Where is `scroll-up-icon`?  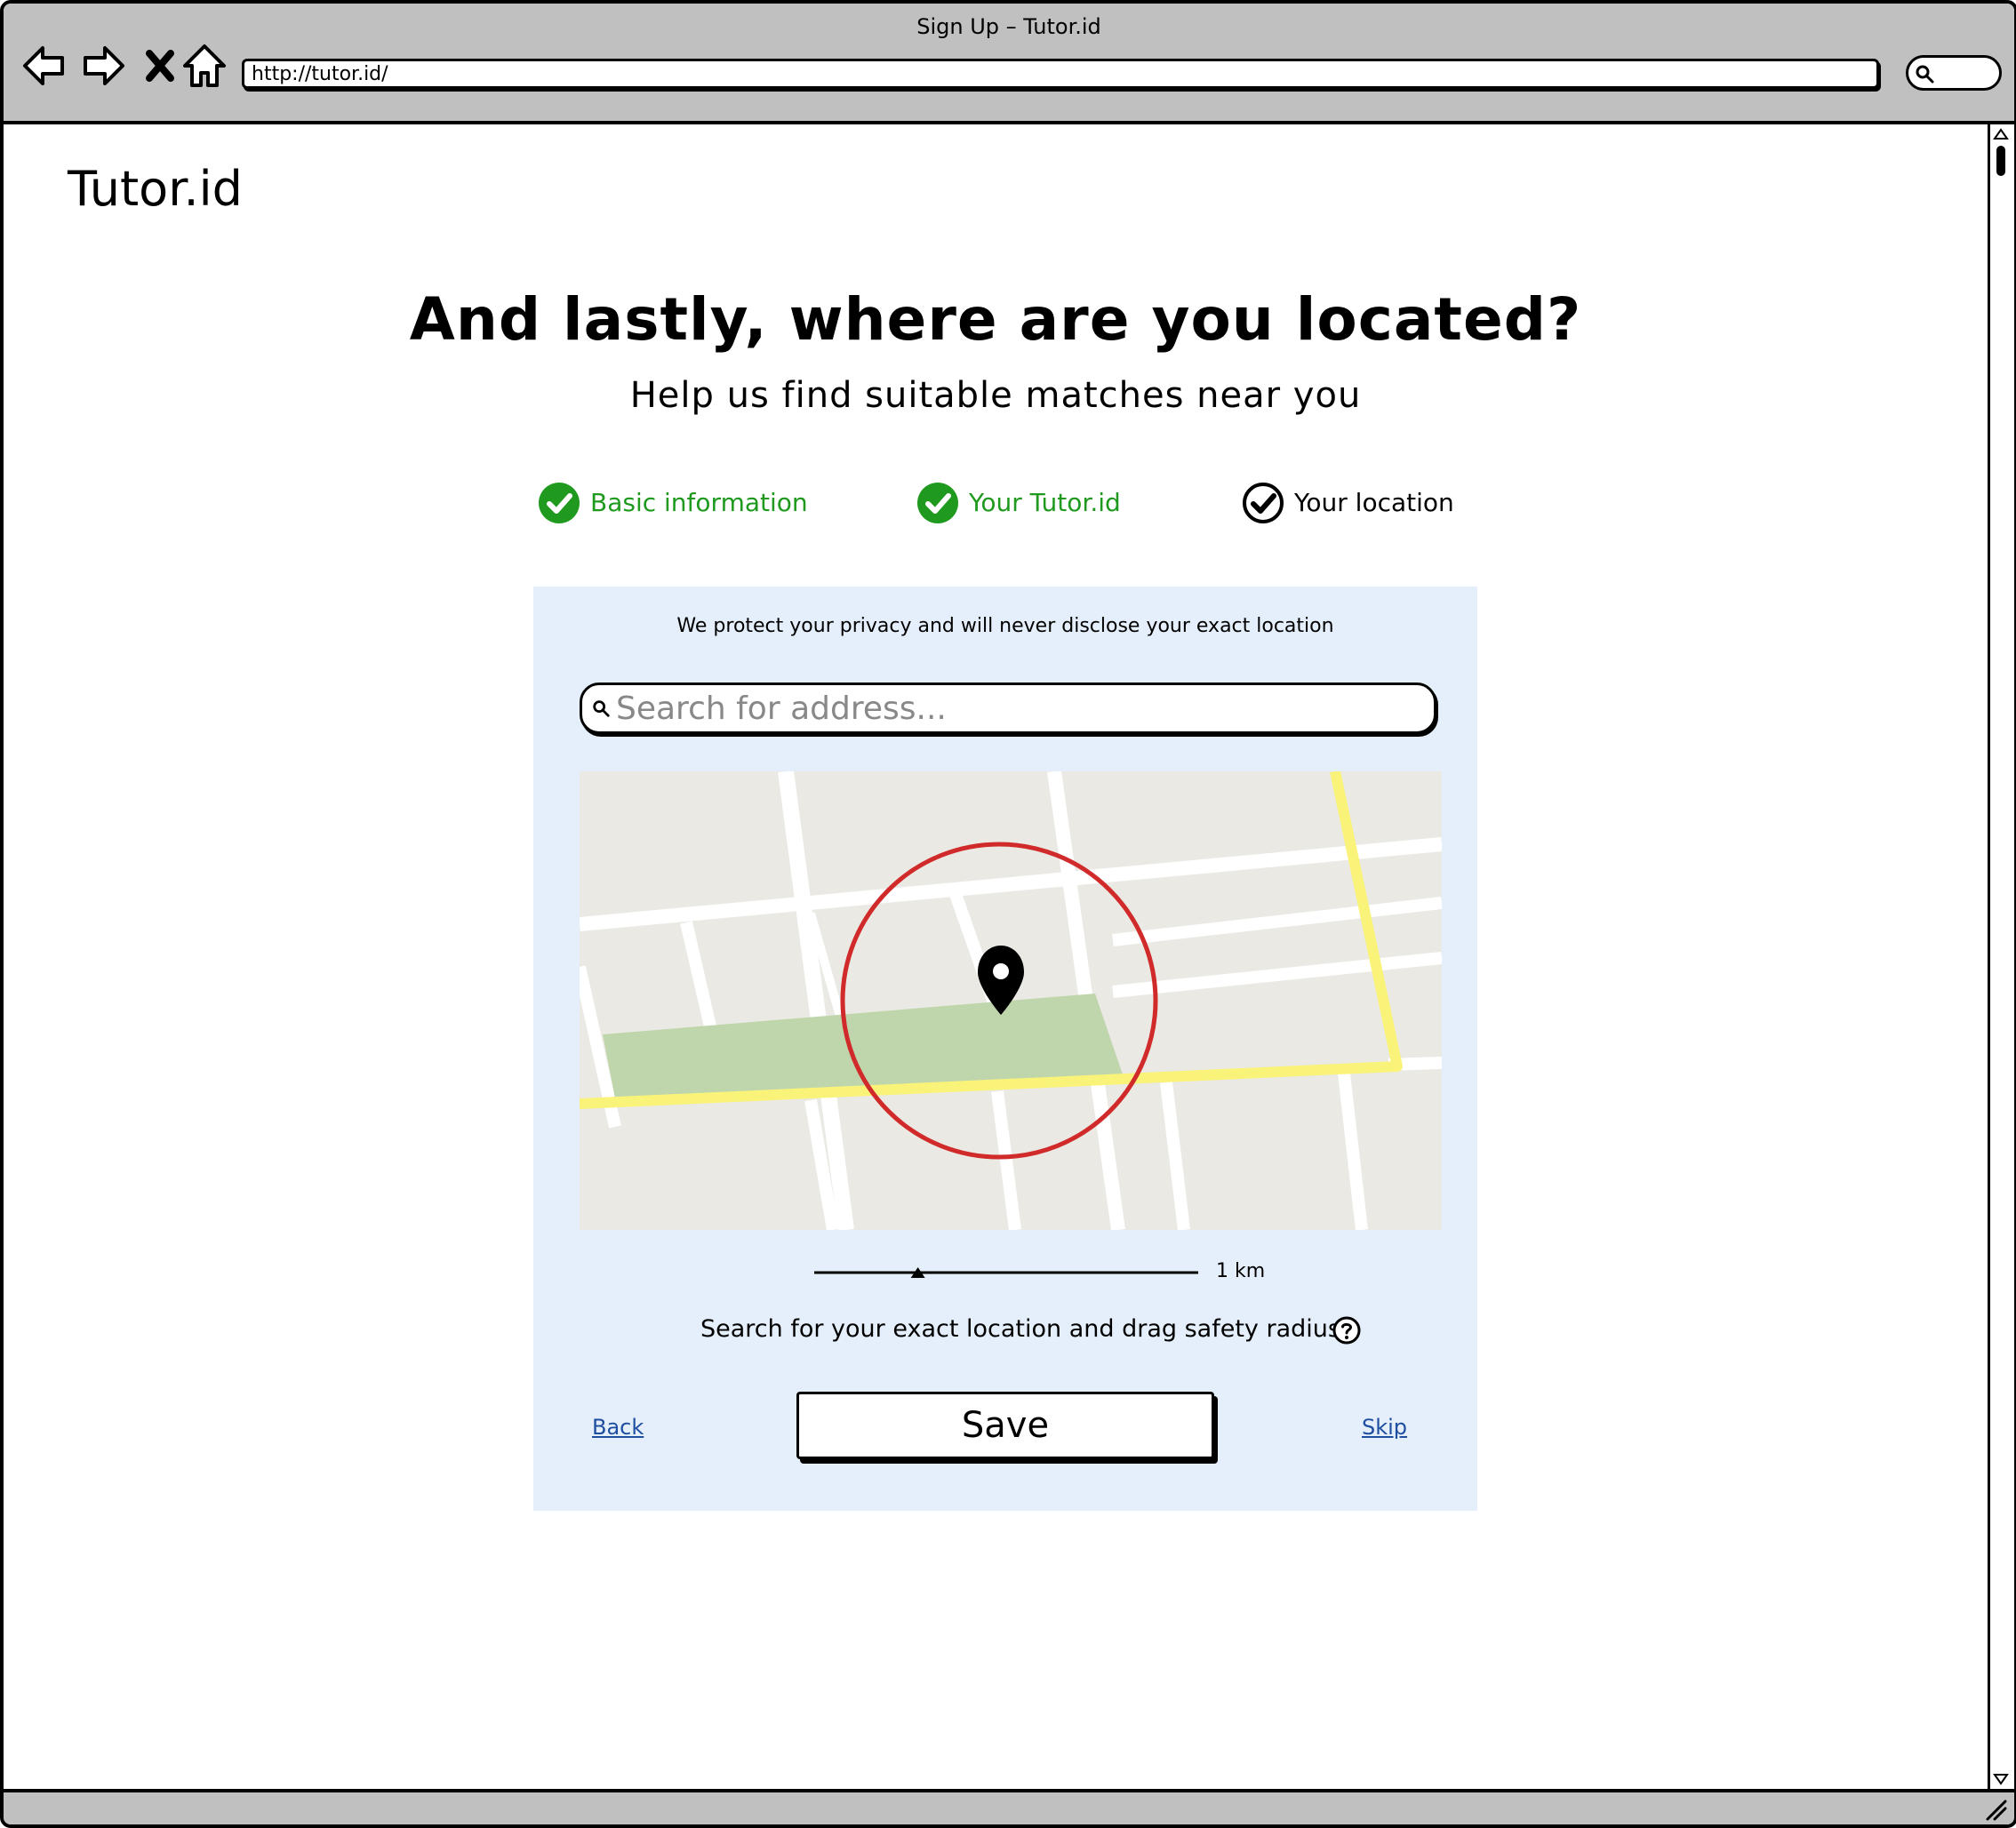
scroll-up-icon is located at coordinates (2001, 134).